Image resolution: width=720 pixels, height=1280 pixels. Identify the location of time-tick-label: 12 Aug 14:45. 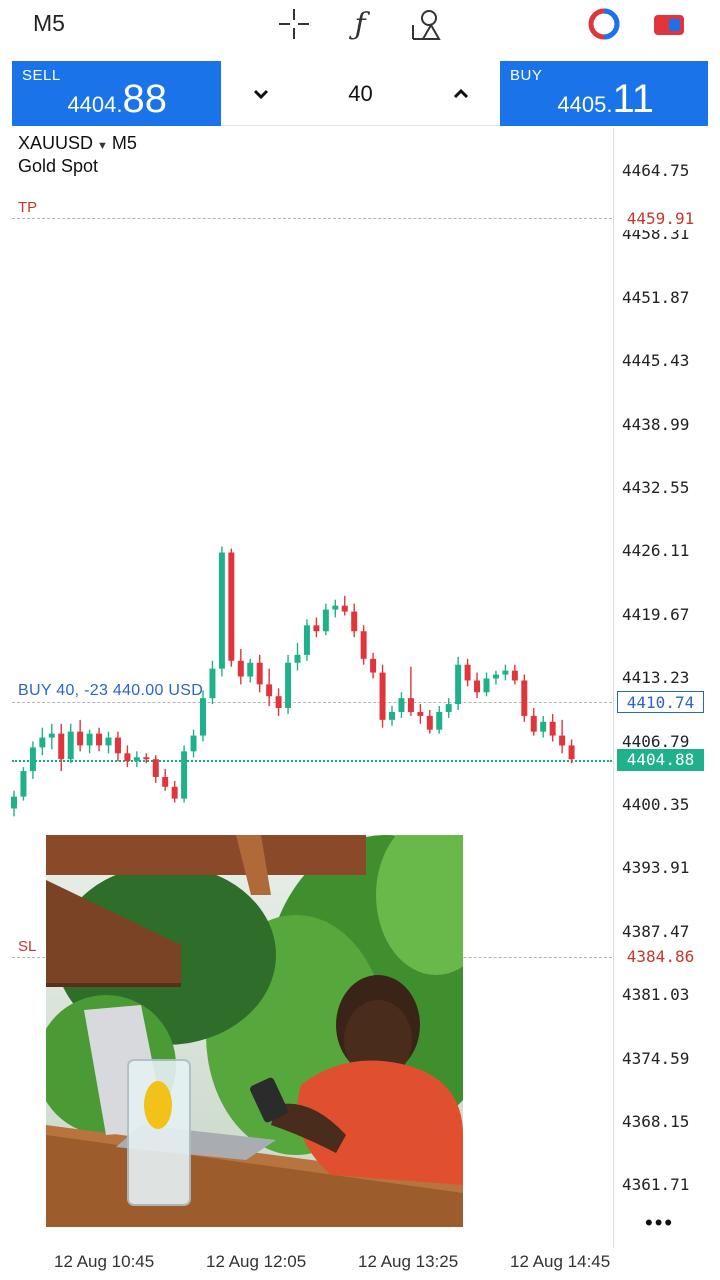
(560, 1261).